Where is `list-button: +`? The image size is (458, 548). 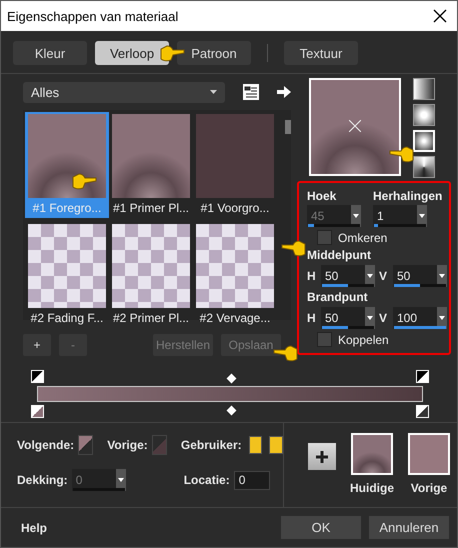
list-button: + is located at coordinates (37, 345).